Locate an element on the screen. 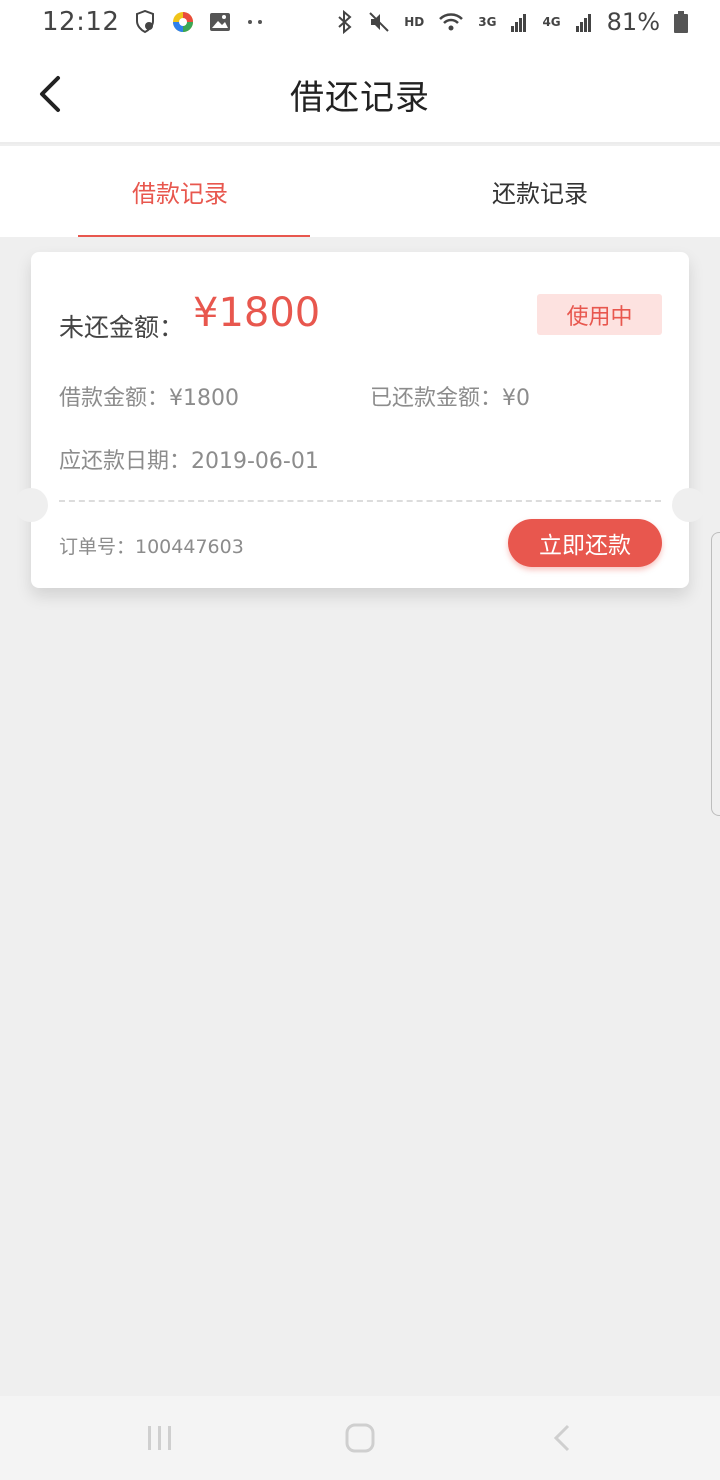 This screenshot has width=720, height=1480. battery-percent: 81% is located at coordinates (633, 22).